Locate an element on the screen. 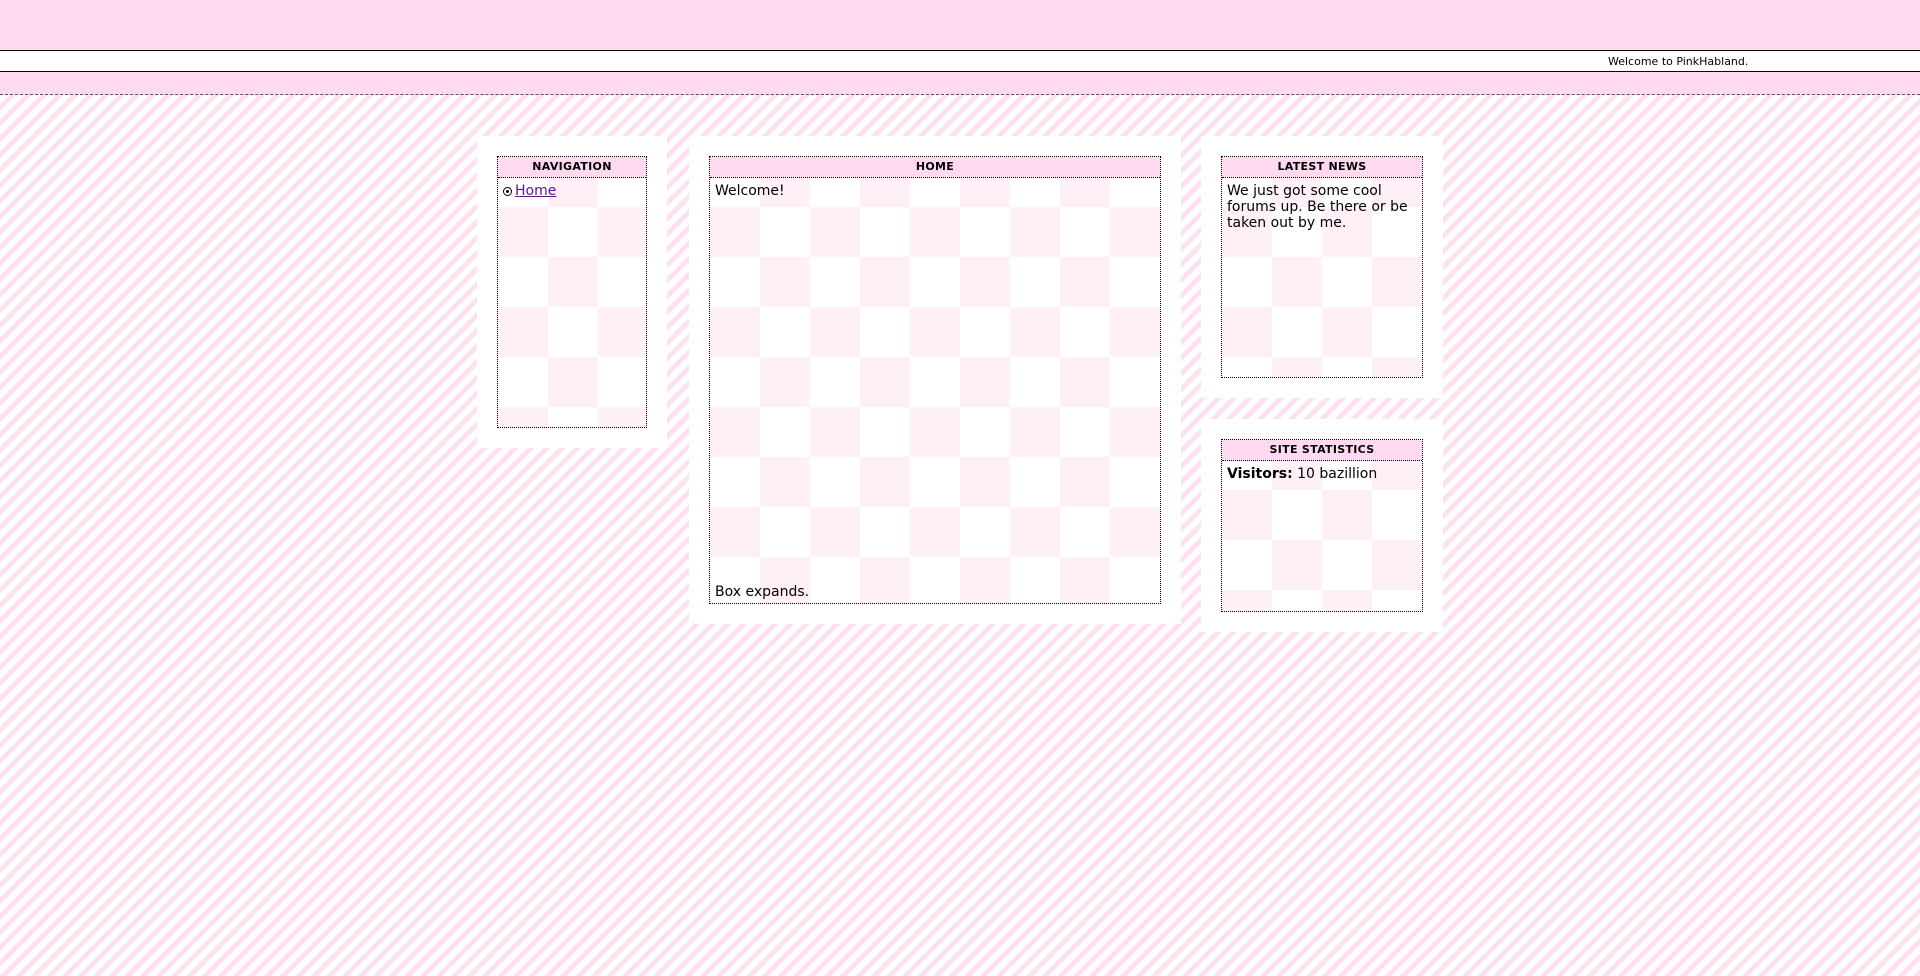  home-footer-text: Box expands. is located at coordinates (762, 592).